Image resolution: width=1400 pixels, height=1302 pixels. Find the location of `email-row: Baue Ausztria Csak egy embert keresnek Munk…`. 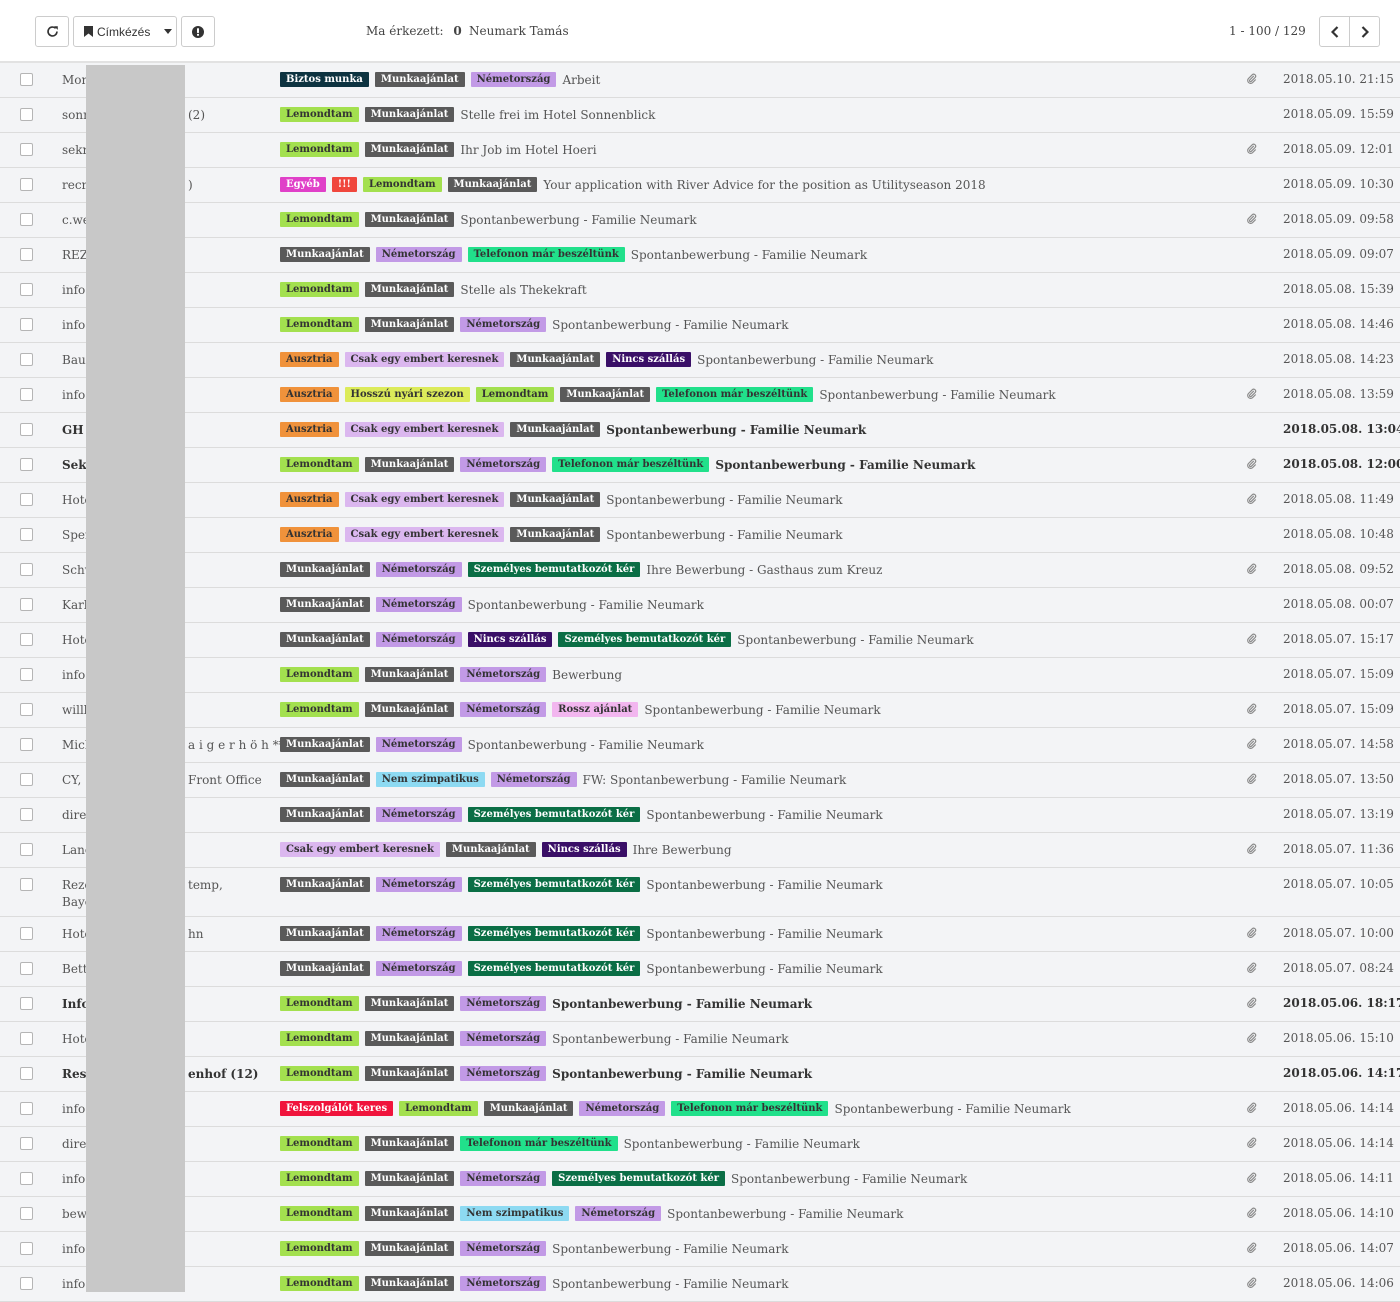

email-row: Baue Ausztria Csak egy embert keresnek Munk… is located at coordinates (700, 360).